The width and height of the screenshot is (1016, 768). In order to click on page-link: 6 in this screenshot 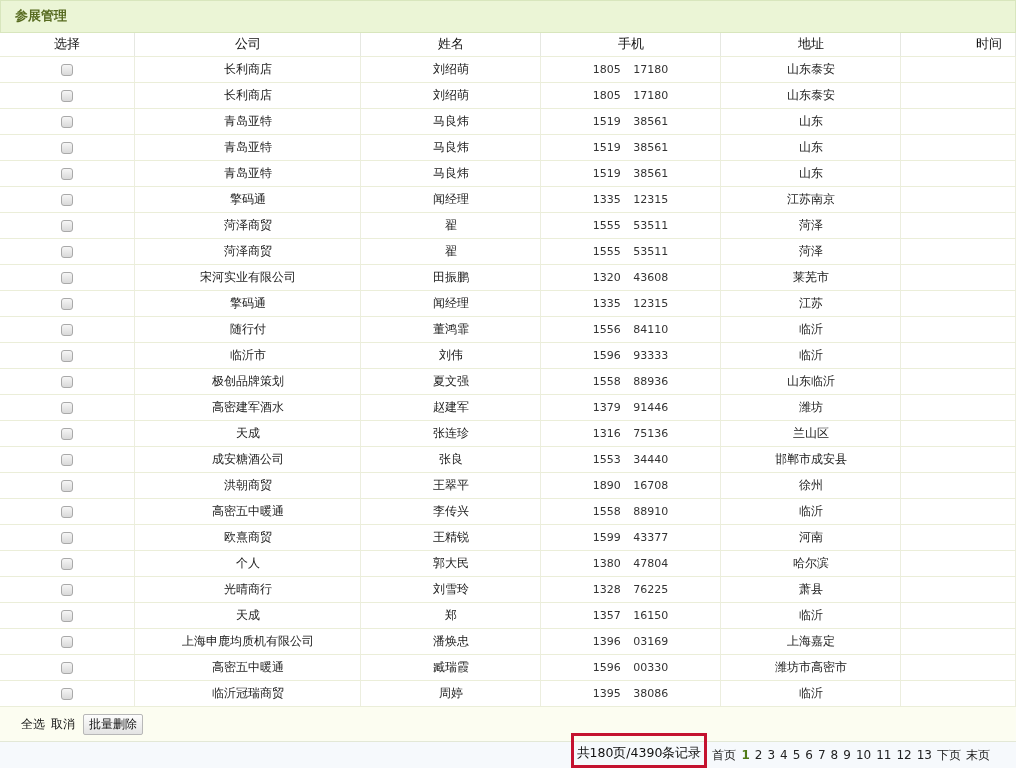, I will do `click(809, 755)`.